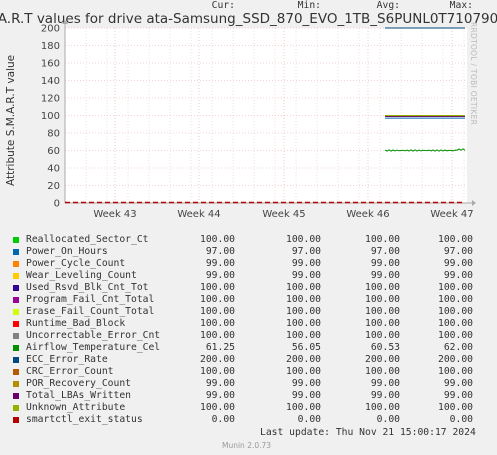  Describe the element at coordinates (458, 251) in the screenshot. I see `legend-value-max: 97.00` at that location.